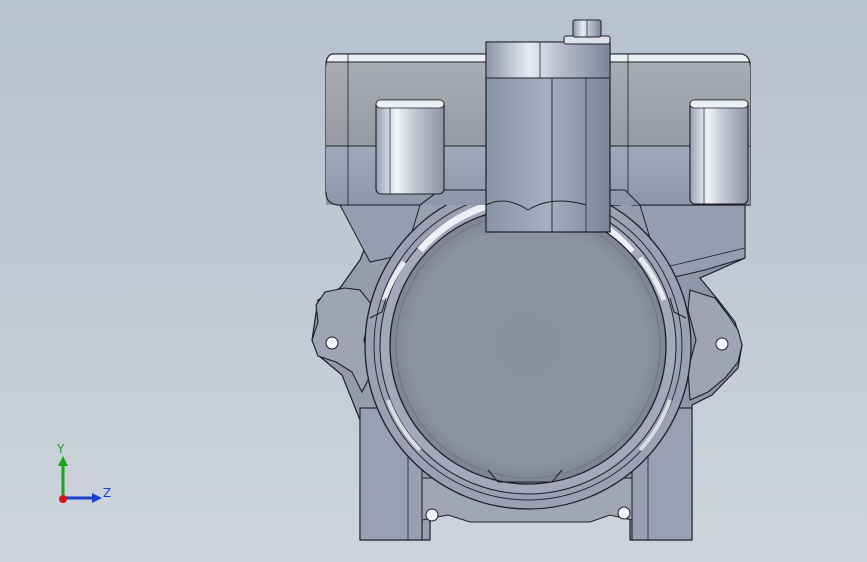  I want to click on triad-axes, so click(80, 479).